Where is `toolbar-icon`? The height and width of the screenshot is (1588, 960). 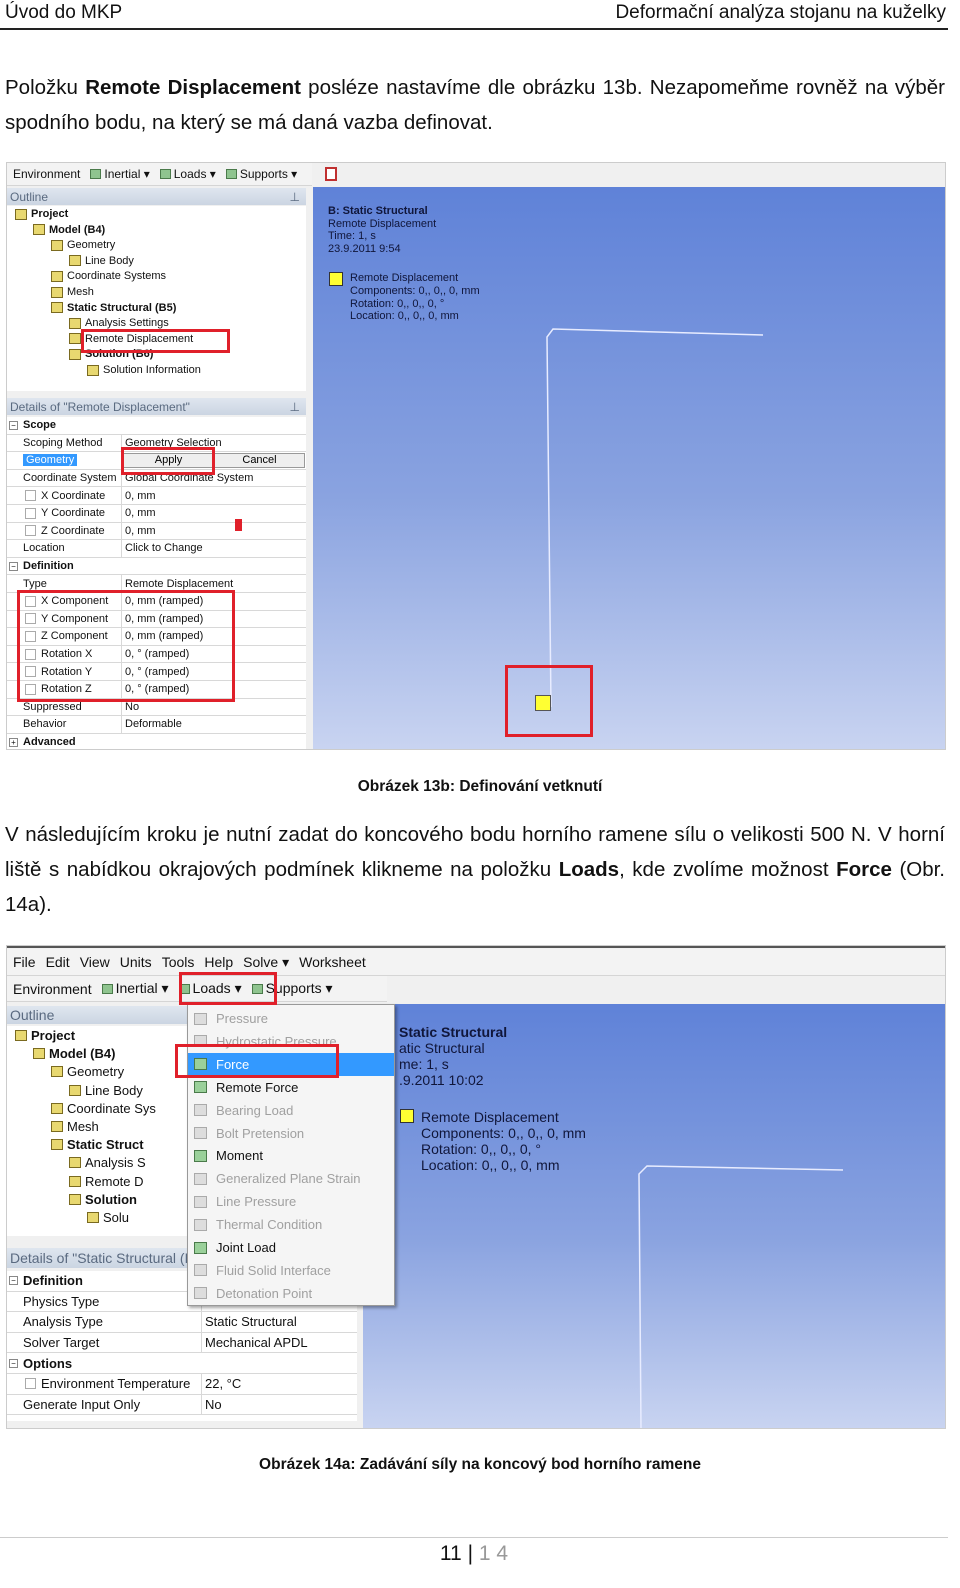 toolbar-icon is located at coordinates (331, 174).